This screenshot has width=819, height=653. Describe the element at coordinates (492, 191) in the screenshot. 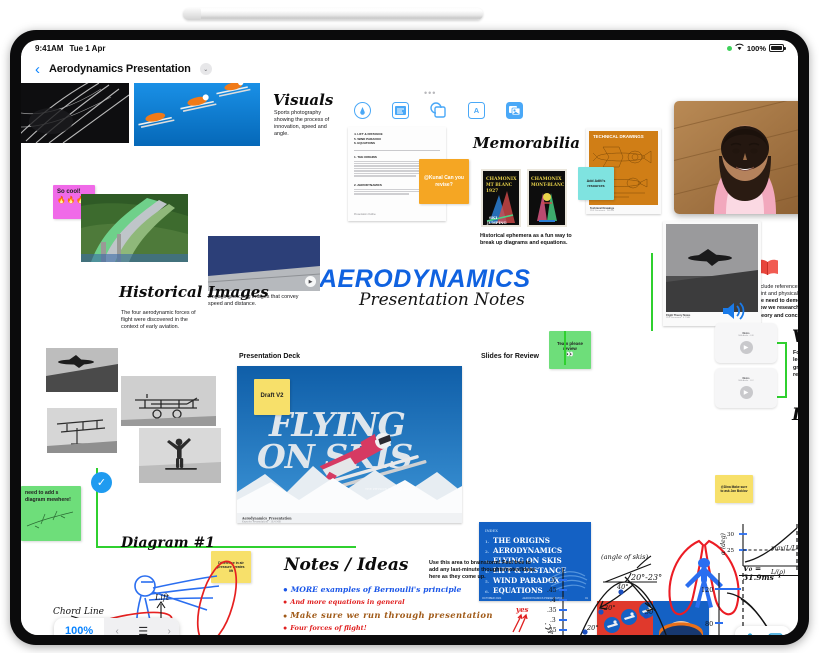

I see `svg-text: 1927` at that location.